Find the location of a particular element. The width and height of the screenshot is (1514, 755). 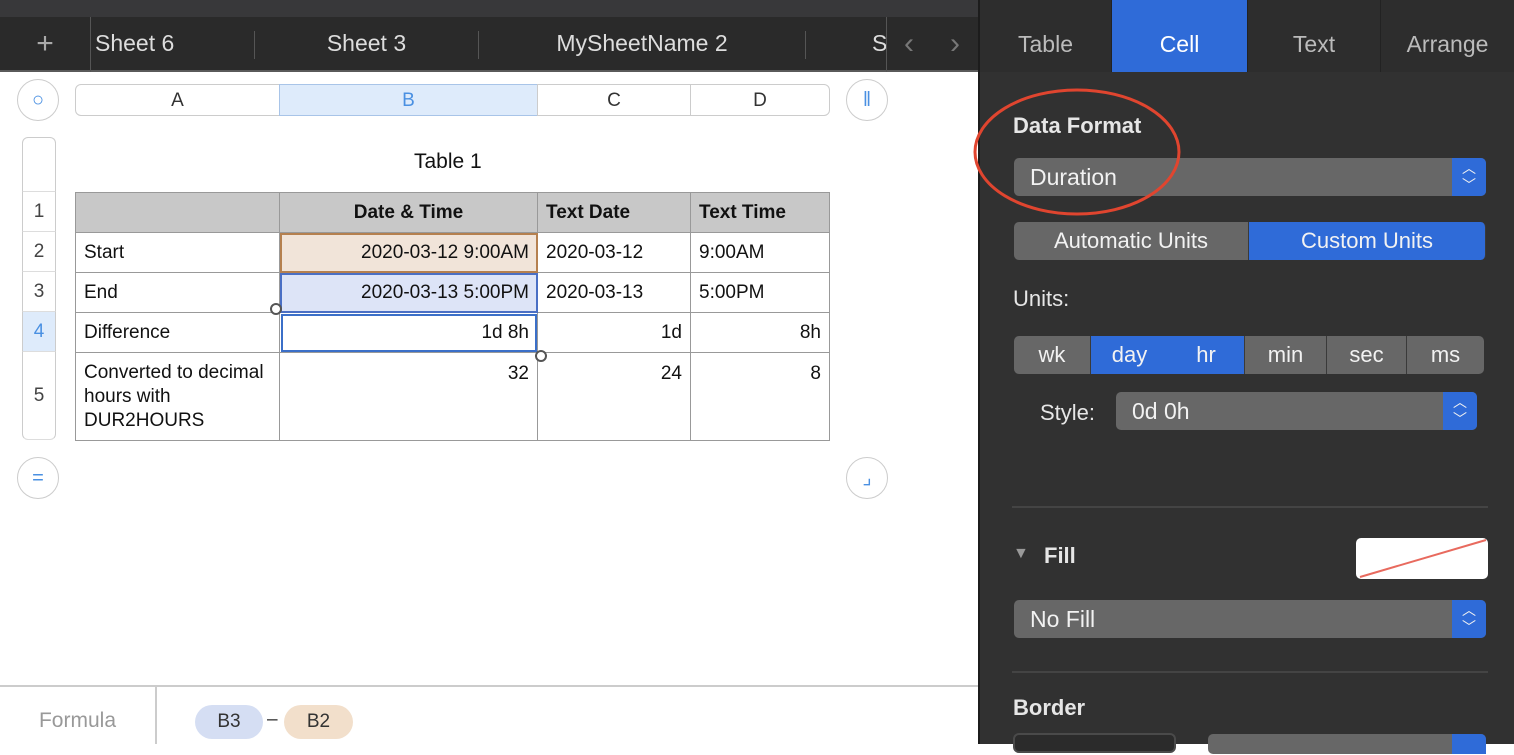

units-label: Units: is located at coordinates (1041, 298).